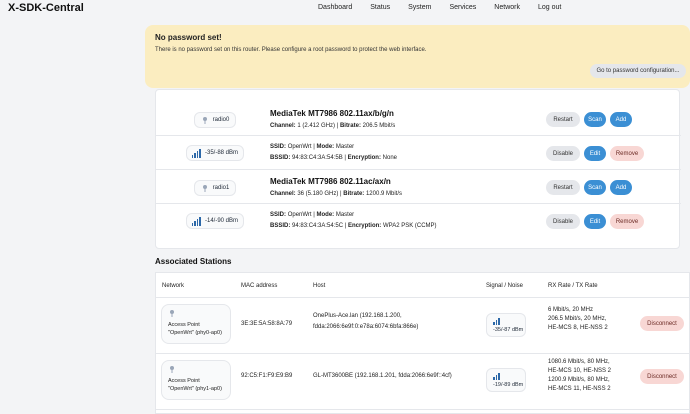  I want to click on mac-address: 3E:3E:5A:58:8A:79, so click(267, 324).